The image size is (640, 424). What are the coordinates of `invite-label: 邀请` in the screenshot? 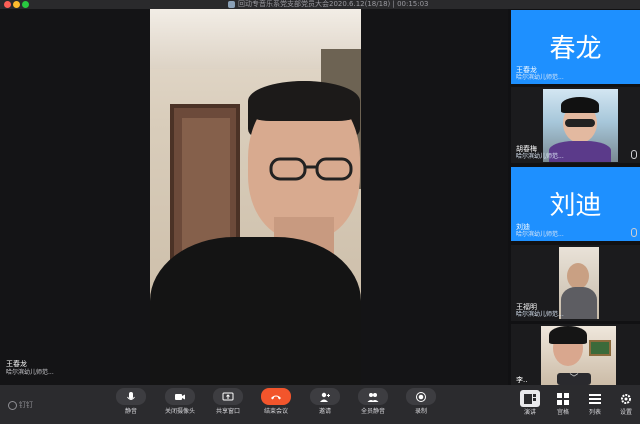 It's located at (324, 411).